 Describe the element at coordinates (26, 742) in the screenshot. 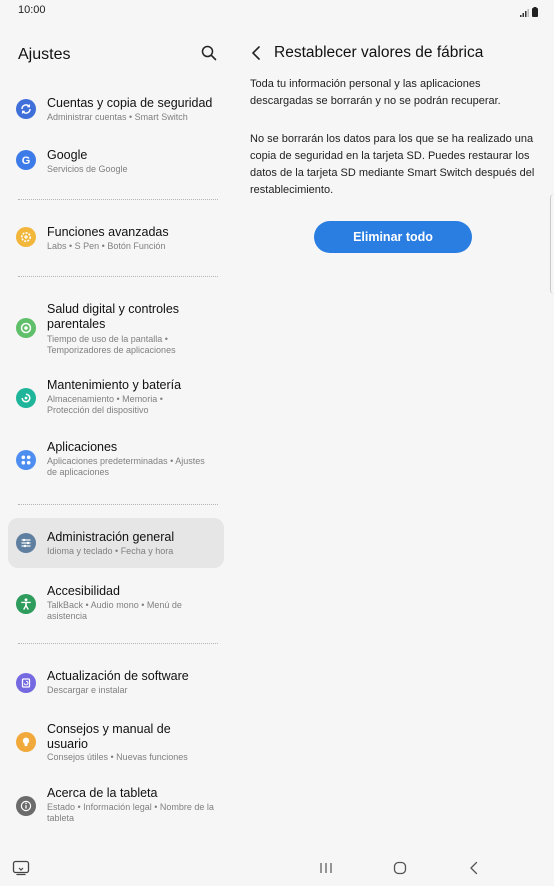

I see `tips-icon` at that location.